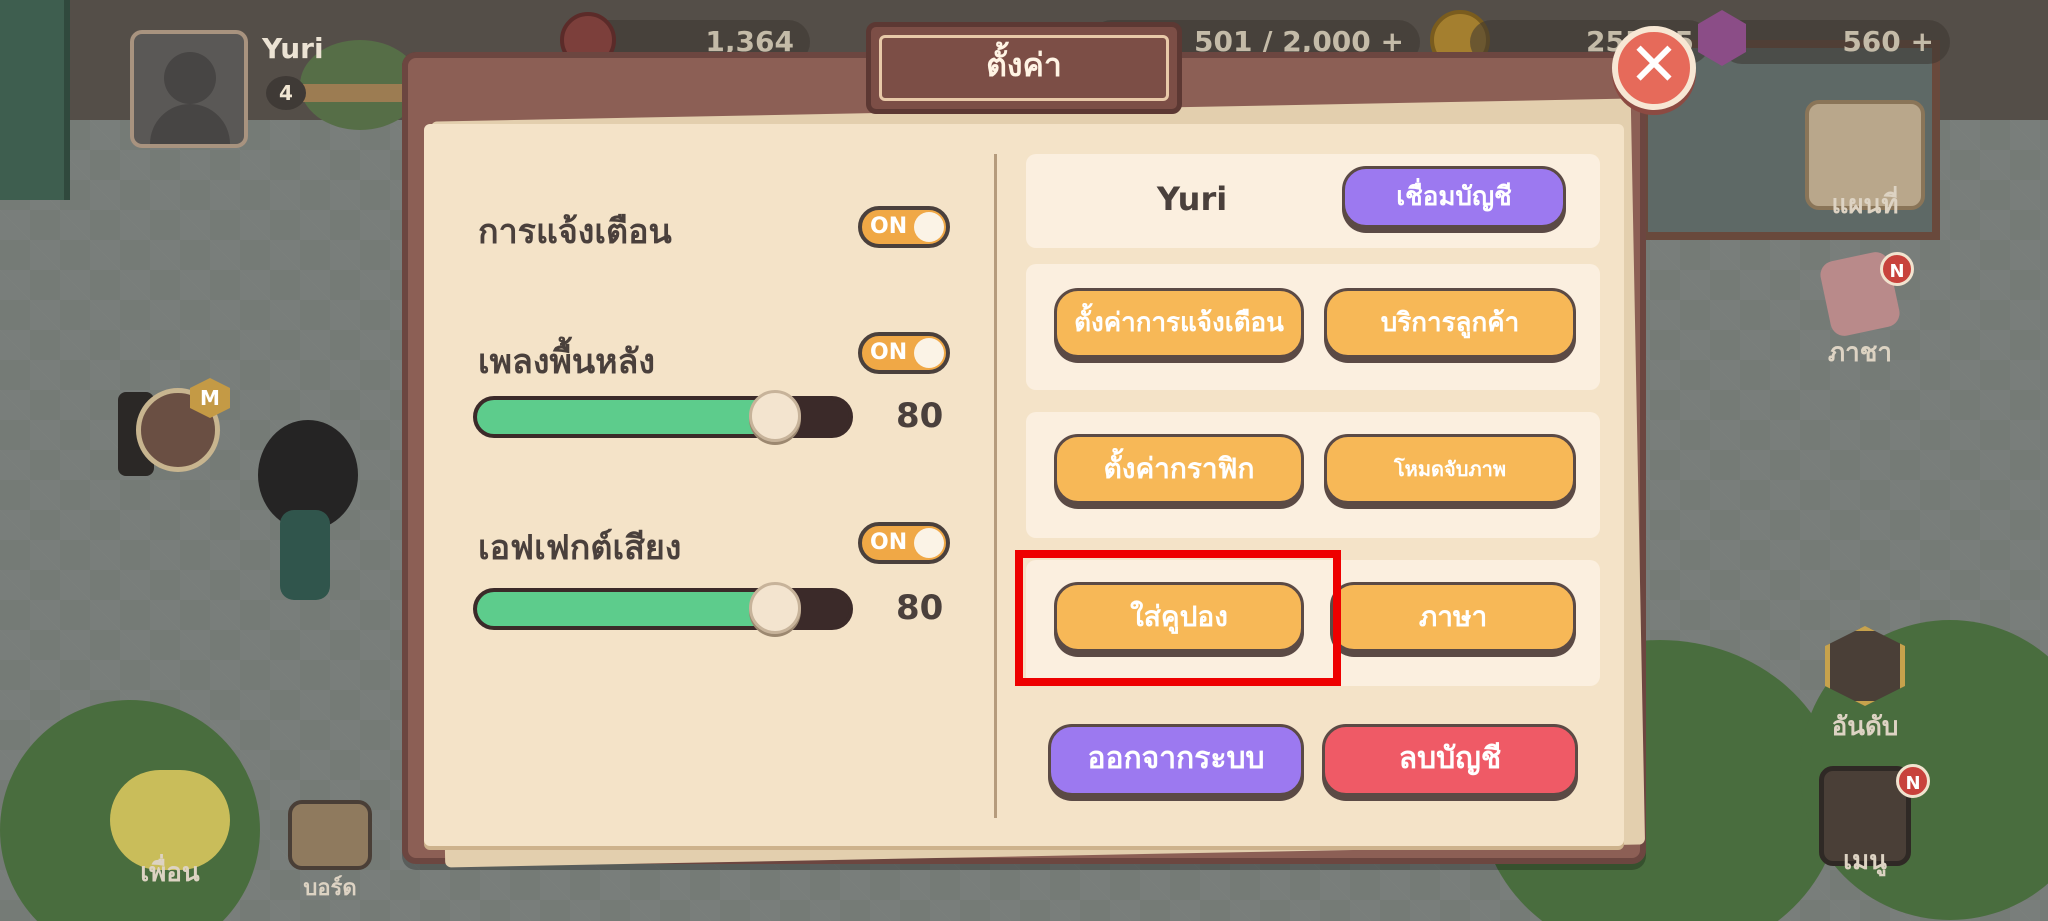 This screenshot has width=2048, height=921. I want to click on board-button: บอร์ด, so click(330, 852).